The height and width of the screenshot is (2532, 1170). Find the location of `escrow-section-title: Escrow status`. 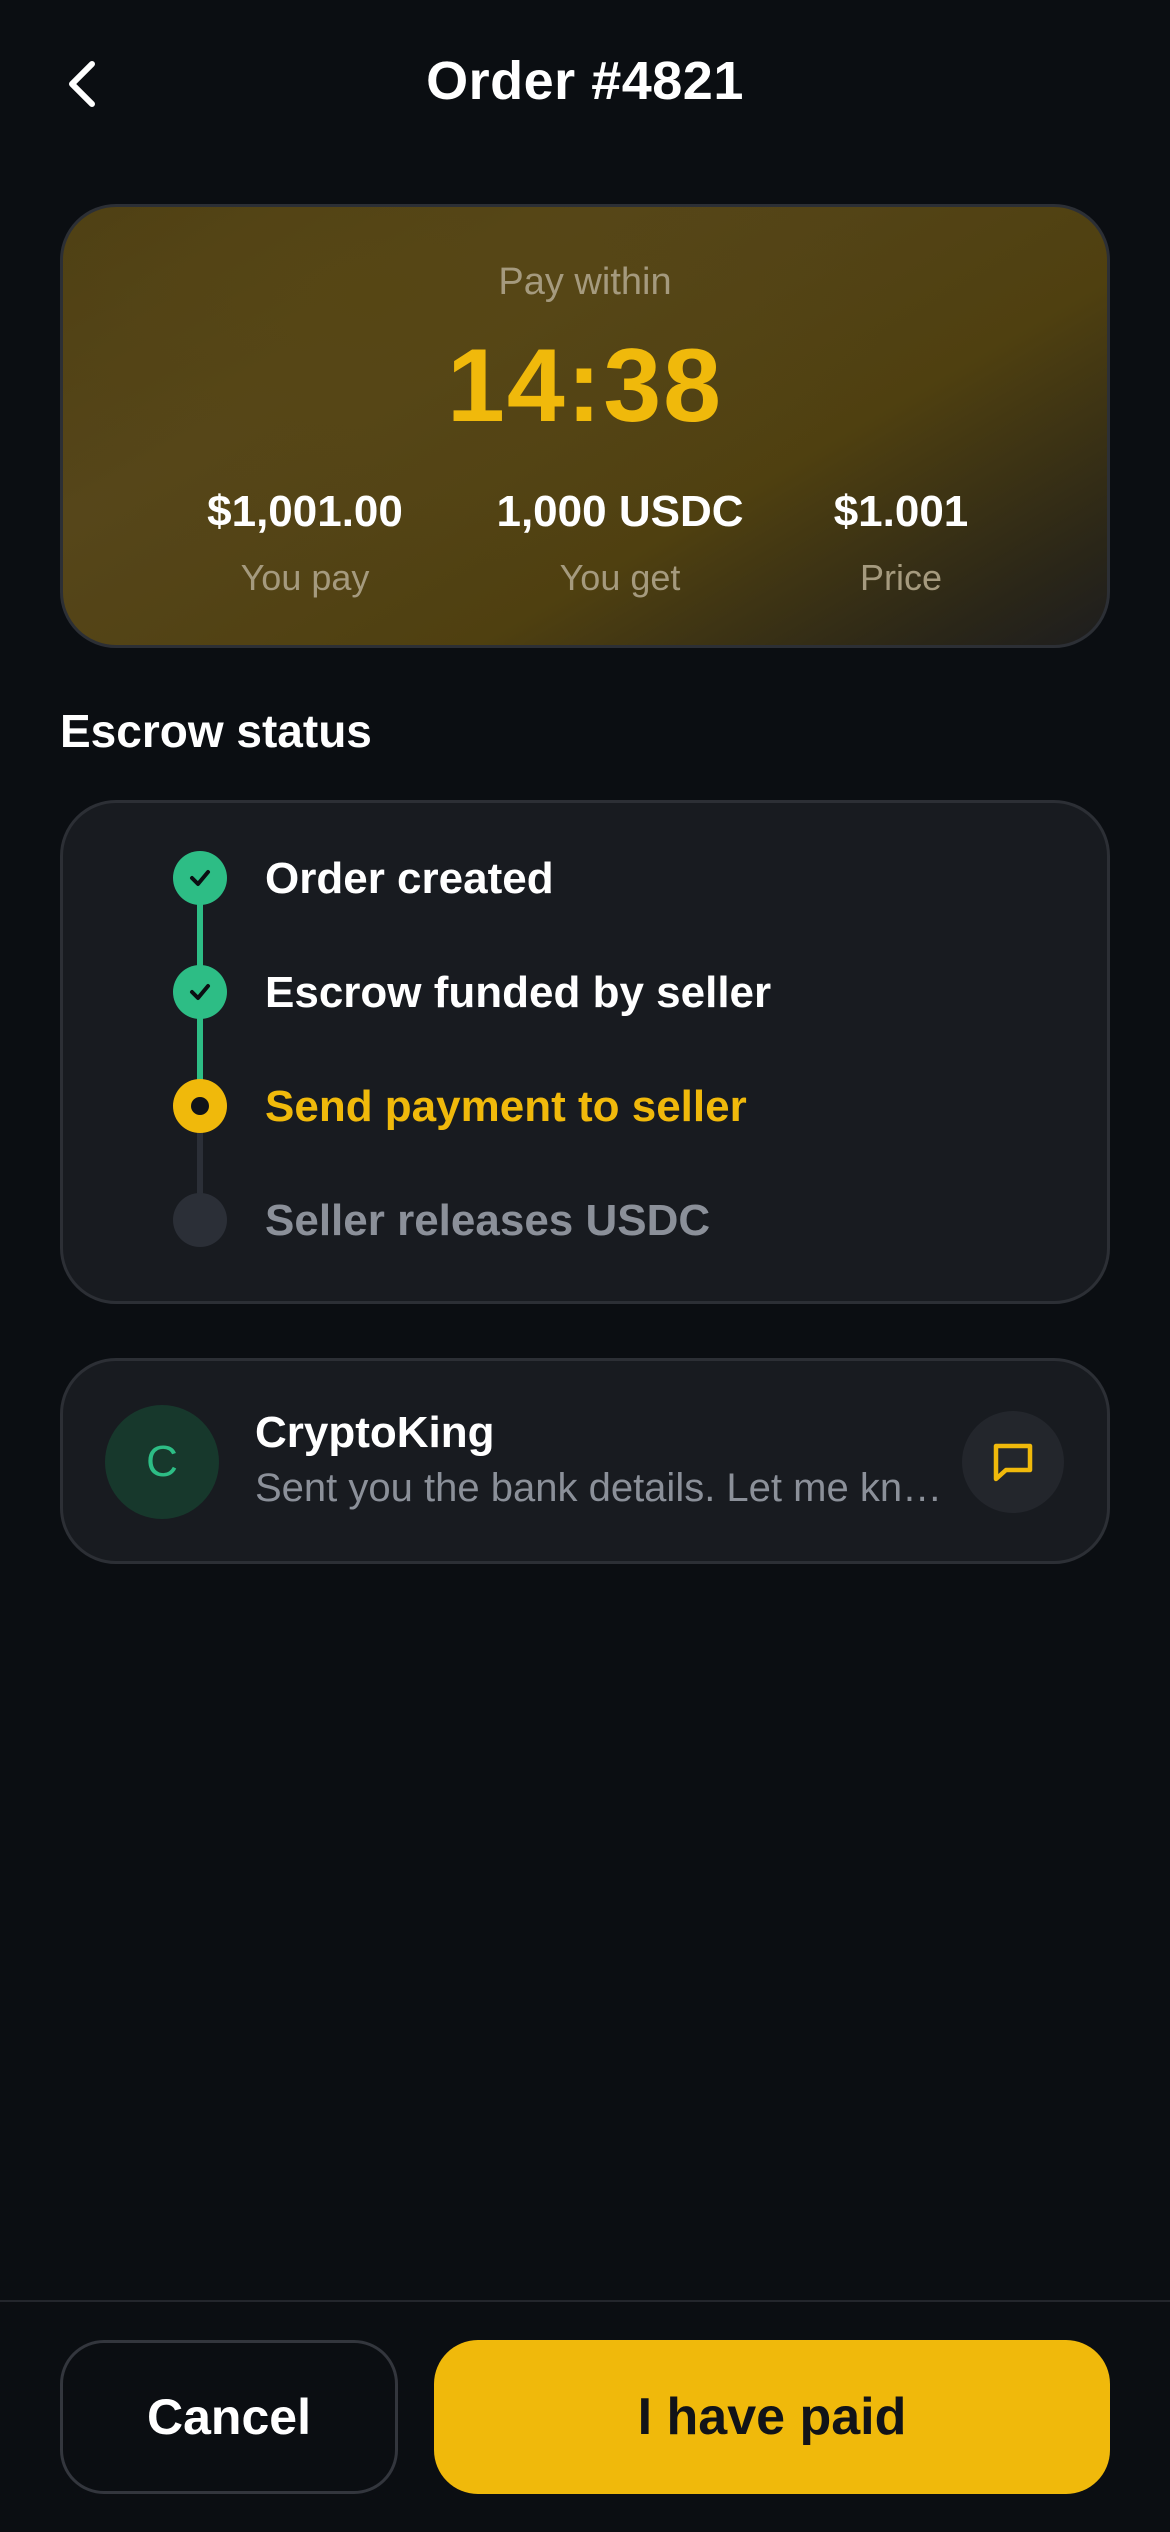

escrow-section-title: Escrow status is located at coordinates (216, 731).